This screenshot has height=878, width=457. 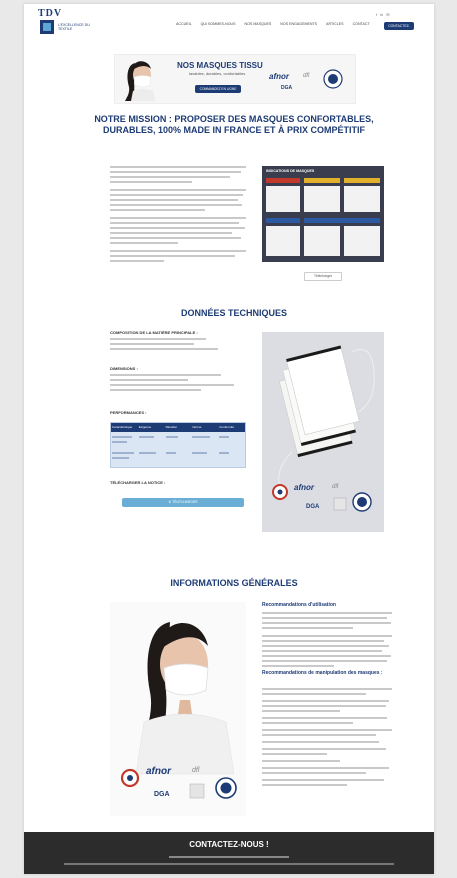 I want to click on site-logo: TDV L'EXCELLENCE DU TEXTILE, so click(x=63, y=23).